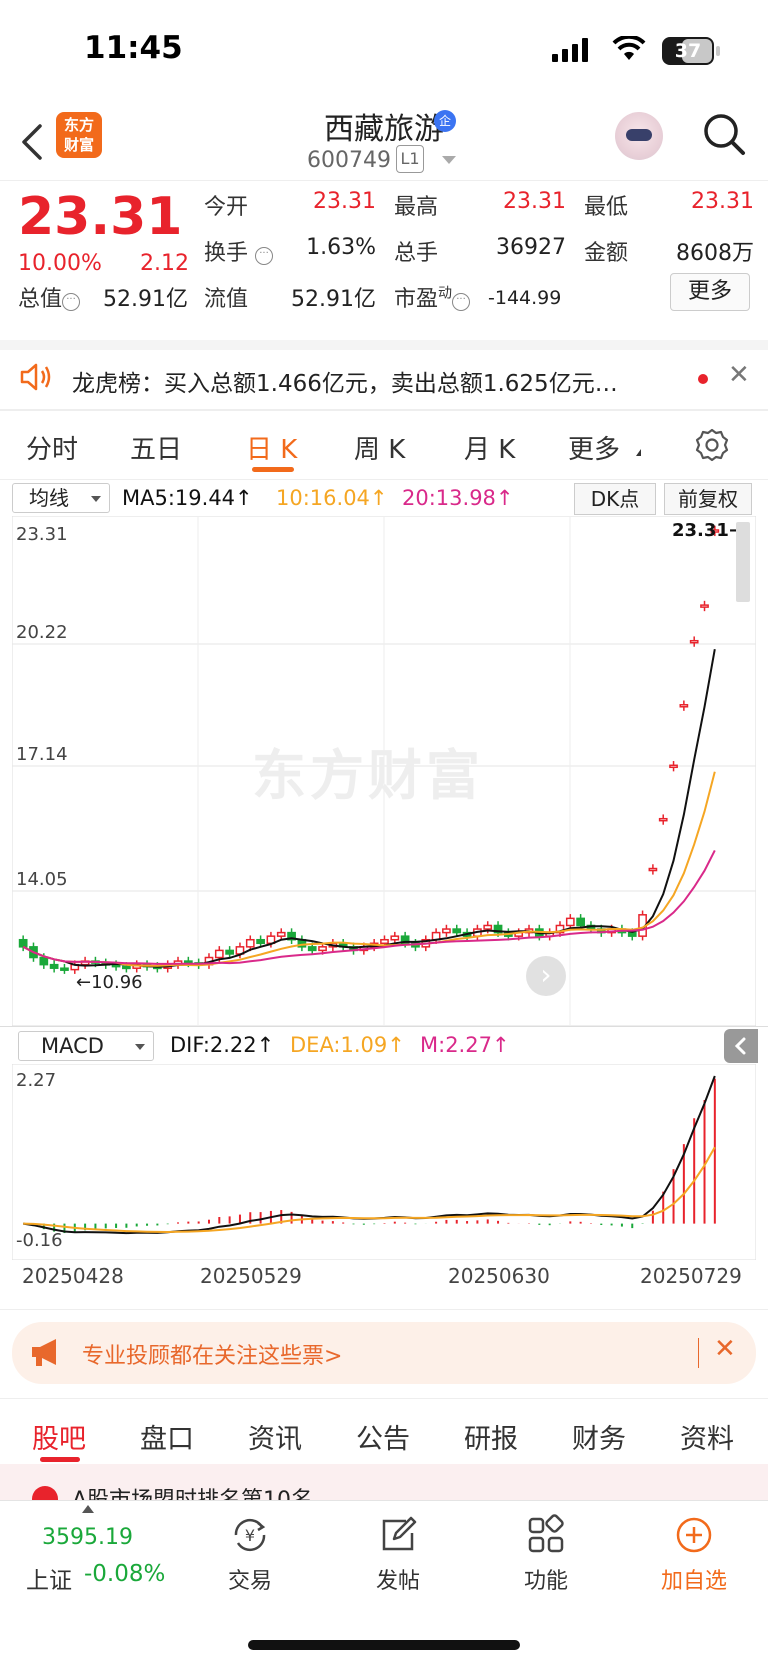  What do you see at coordinates (239, 251) in the screenshot?
I see `turnover-label: 换手 ···` at bounding box center [239, 251].